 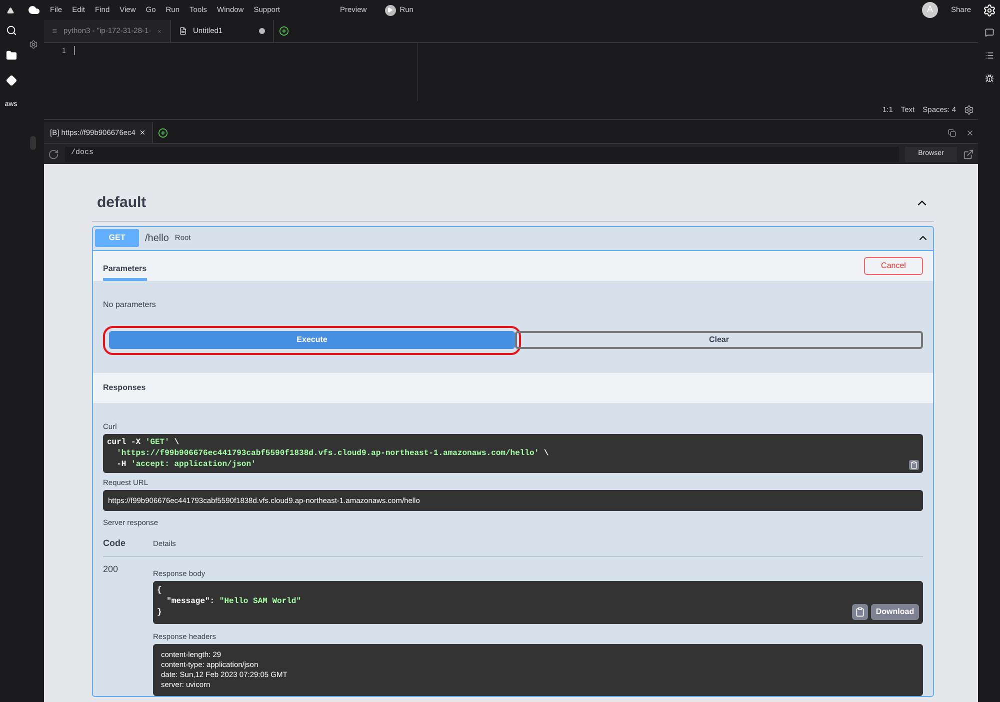 I want to click on endpoint-path: /hello, so click(x=157, y=239).